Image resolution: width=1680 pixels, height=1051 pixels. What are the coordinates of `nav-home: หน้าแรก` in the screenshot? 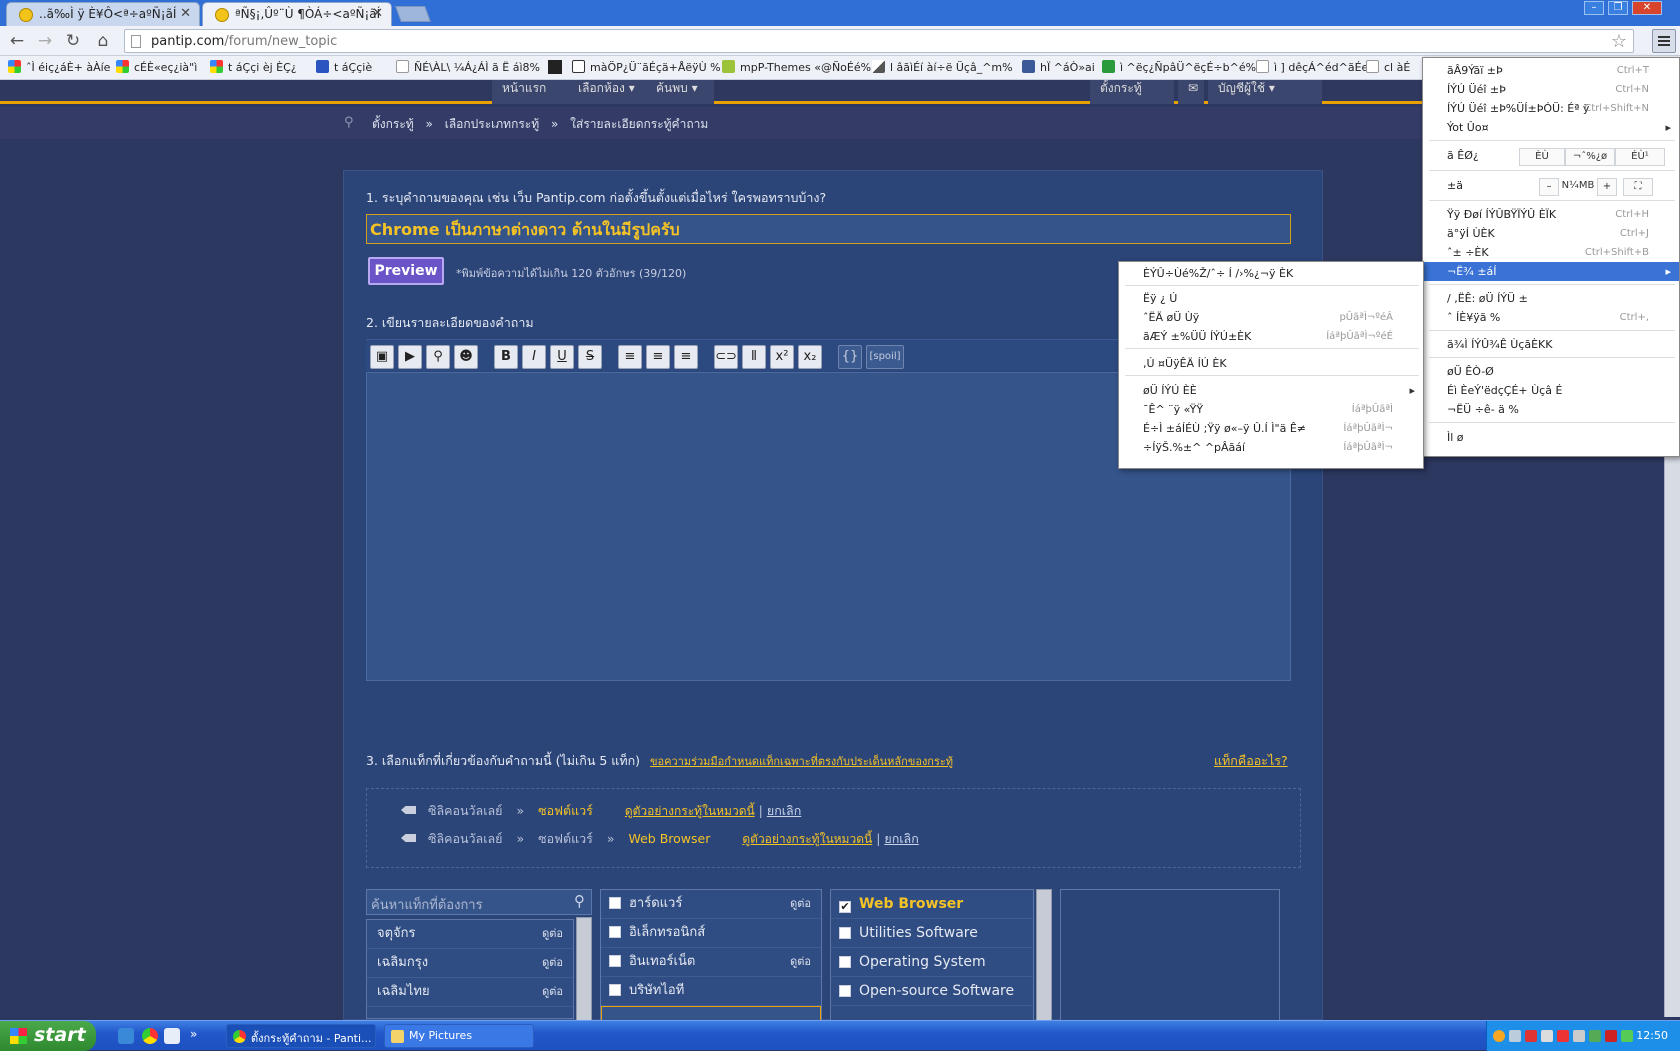 It's located at (530, 92).